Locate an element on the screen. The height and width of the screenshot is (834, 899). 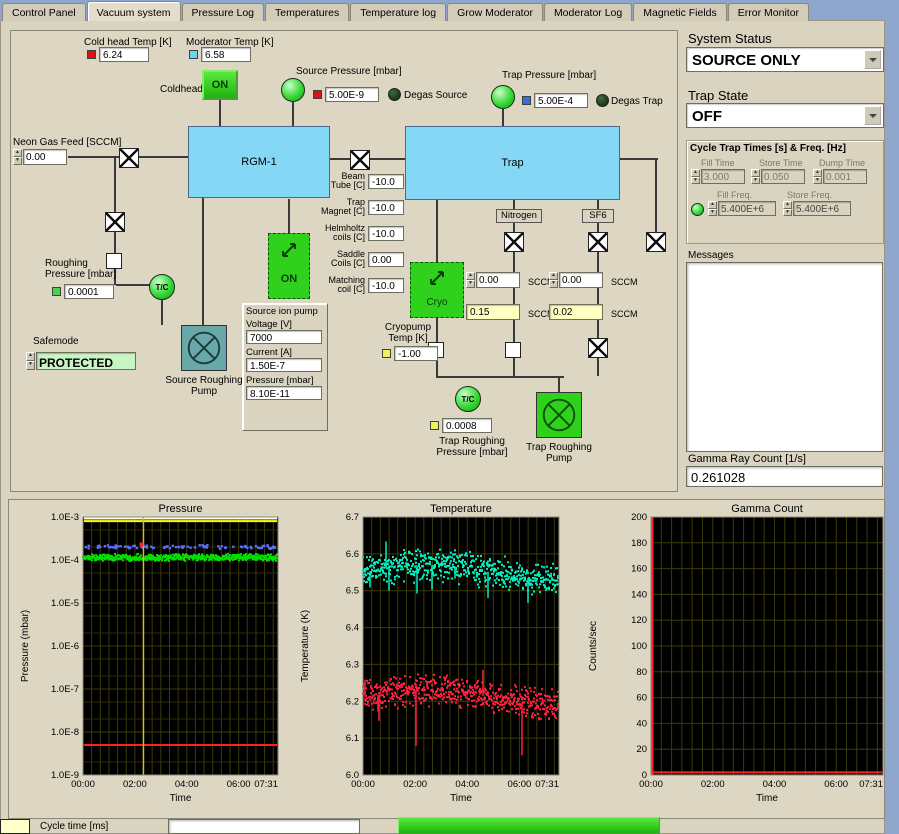
degas-trap-led is located at coordinates (602, 100).